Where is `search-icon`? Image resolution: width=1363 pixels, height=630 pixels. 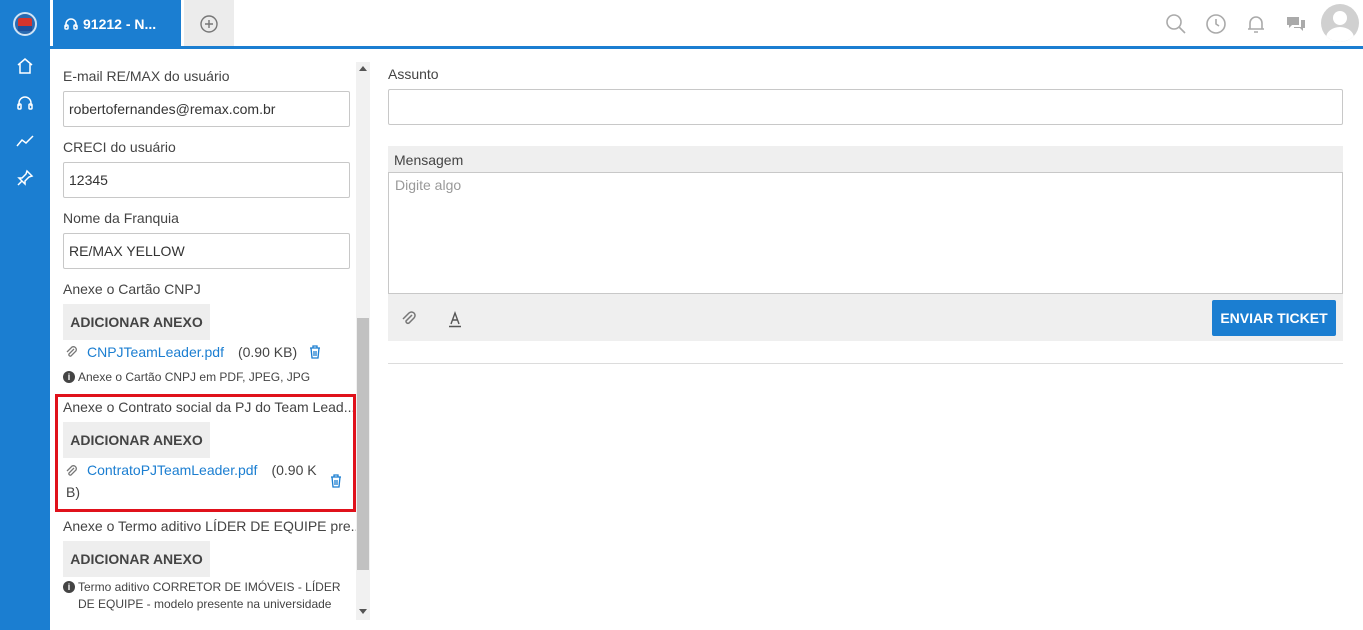
search-icon is located at coordinates (1176, 24).